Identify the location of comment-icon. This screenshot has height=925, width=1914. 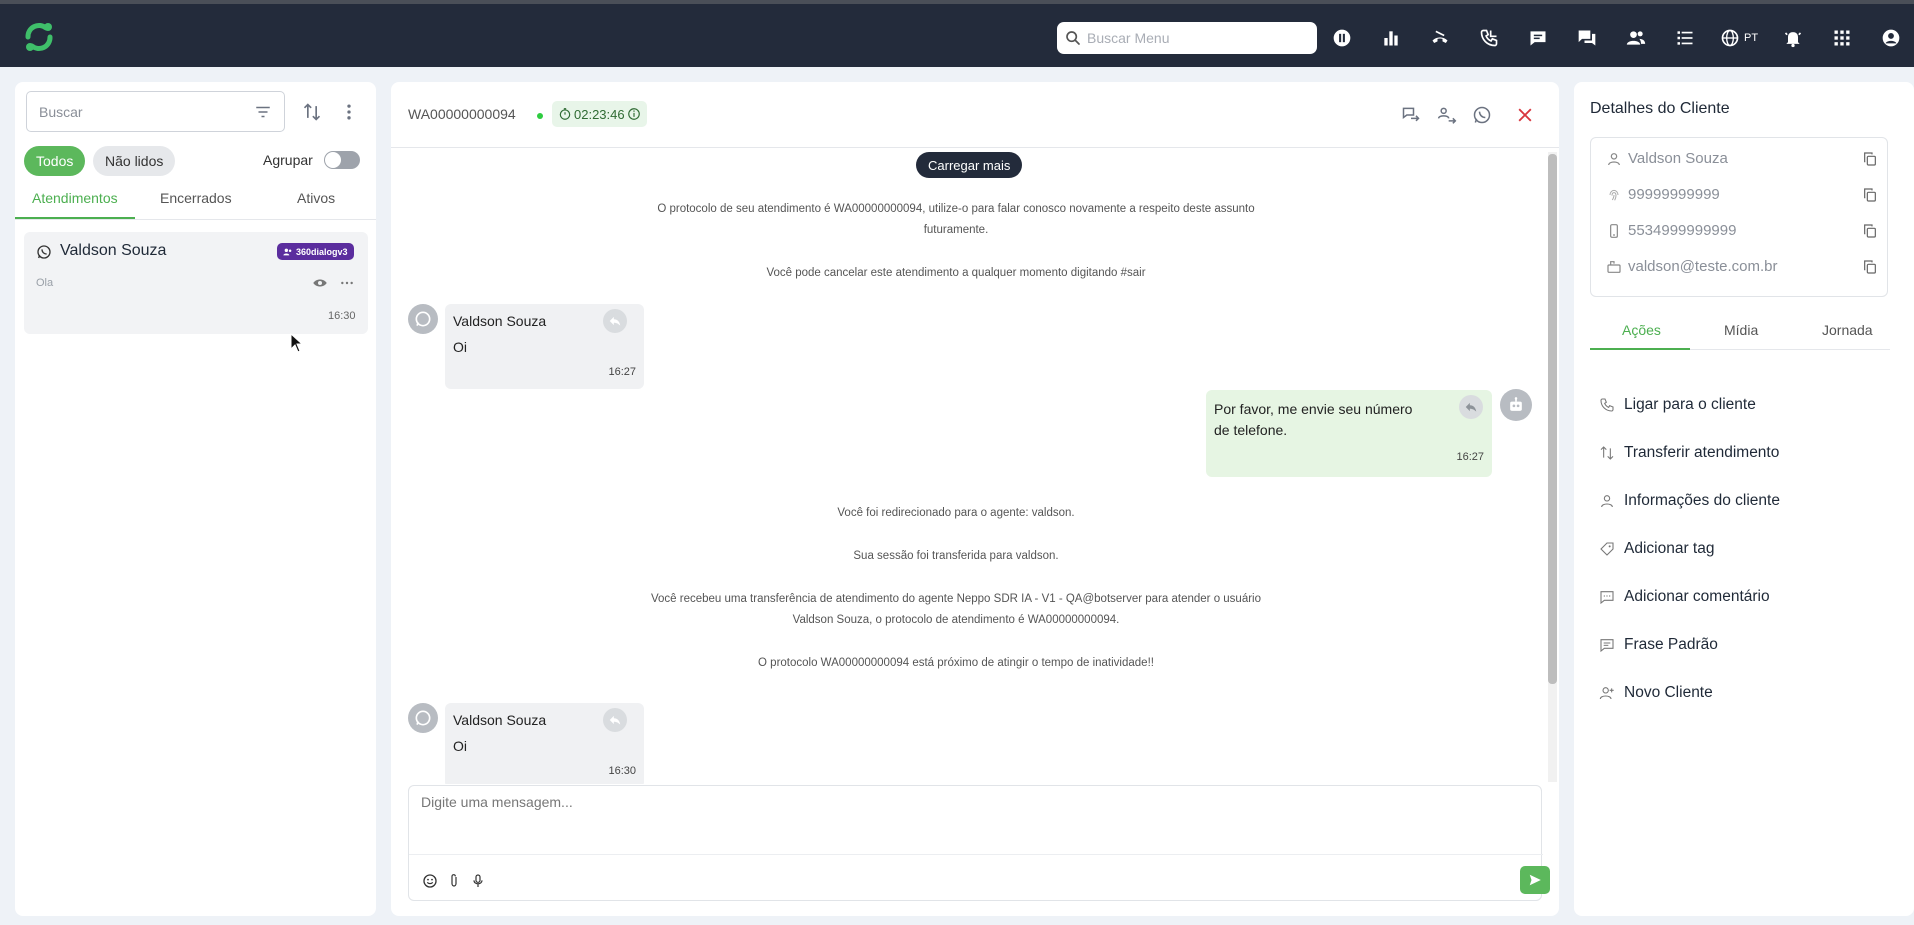
(1607, 597).